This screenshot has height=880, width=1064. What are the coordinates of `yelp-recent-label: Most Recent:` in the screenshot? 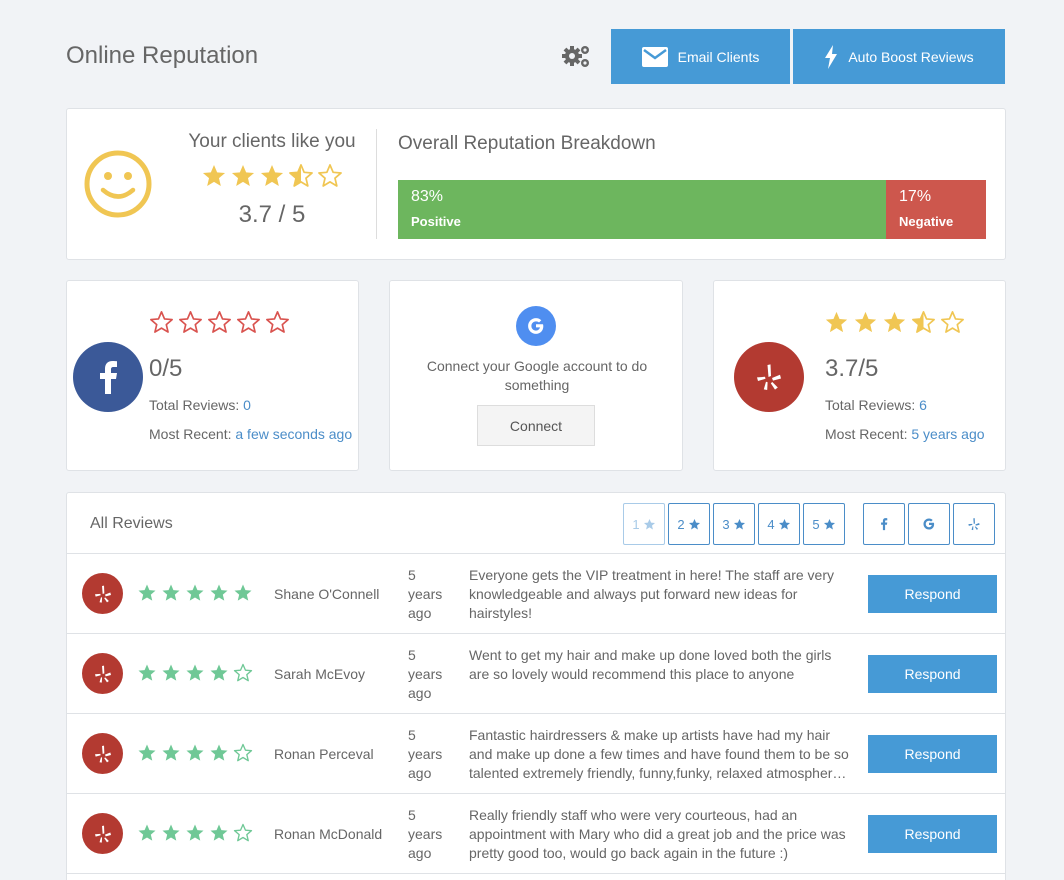 It's located at (866, 434).